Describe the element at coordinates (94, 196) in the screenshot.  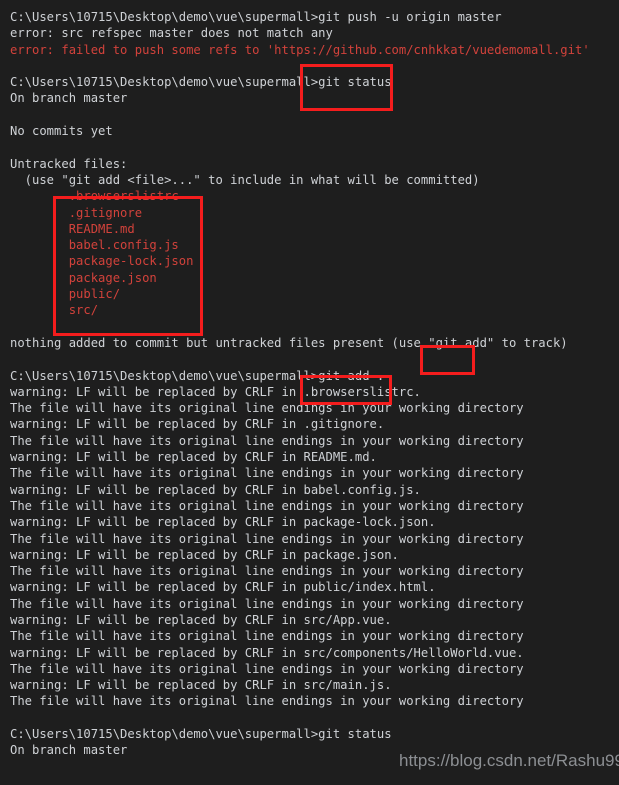
I see `terminal-line: .browserslistrc` at that location.